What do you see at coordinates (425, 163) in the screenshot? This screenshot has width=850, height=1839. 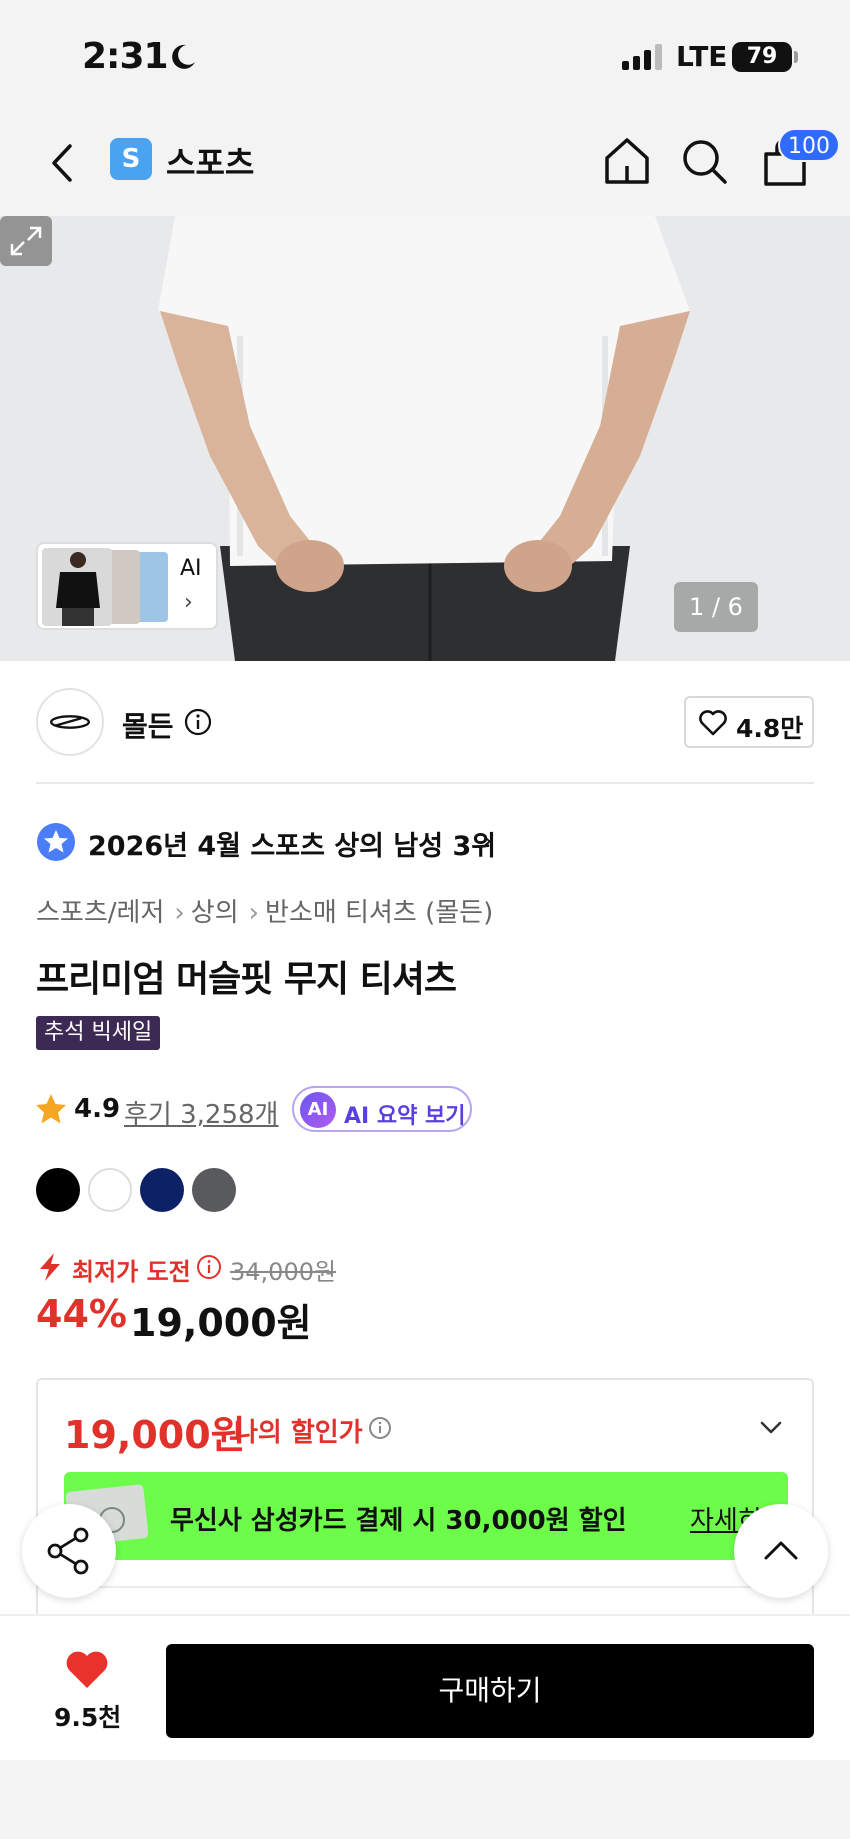 I see `top-nav: S 스포츠 100` at bounding box center [425, 163].